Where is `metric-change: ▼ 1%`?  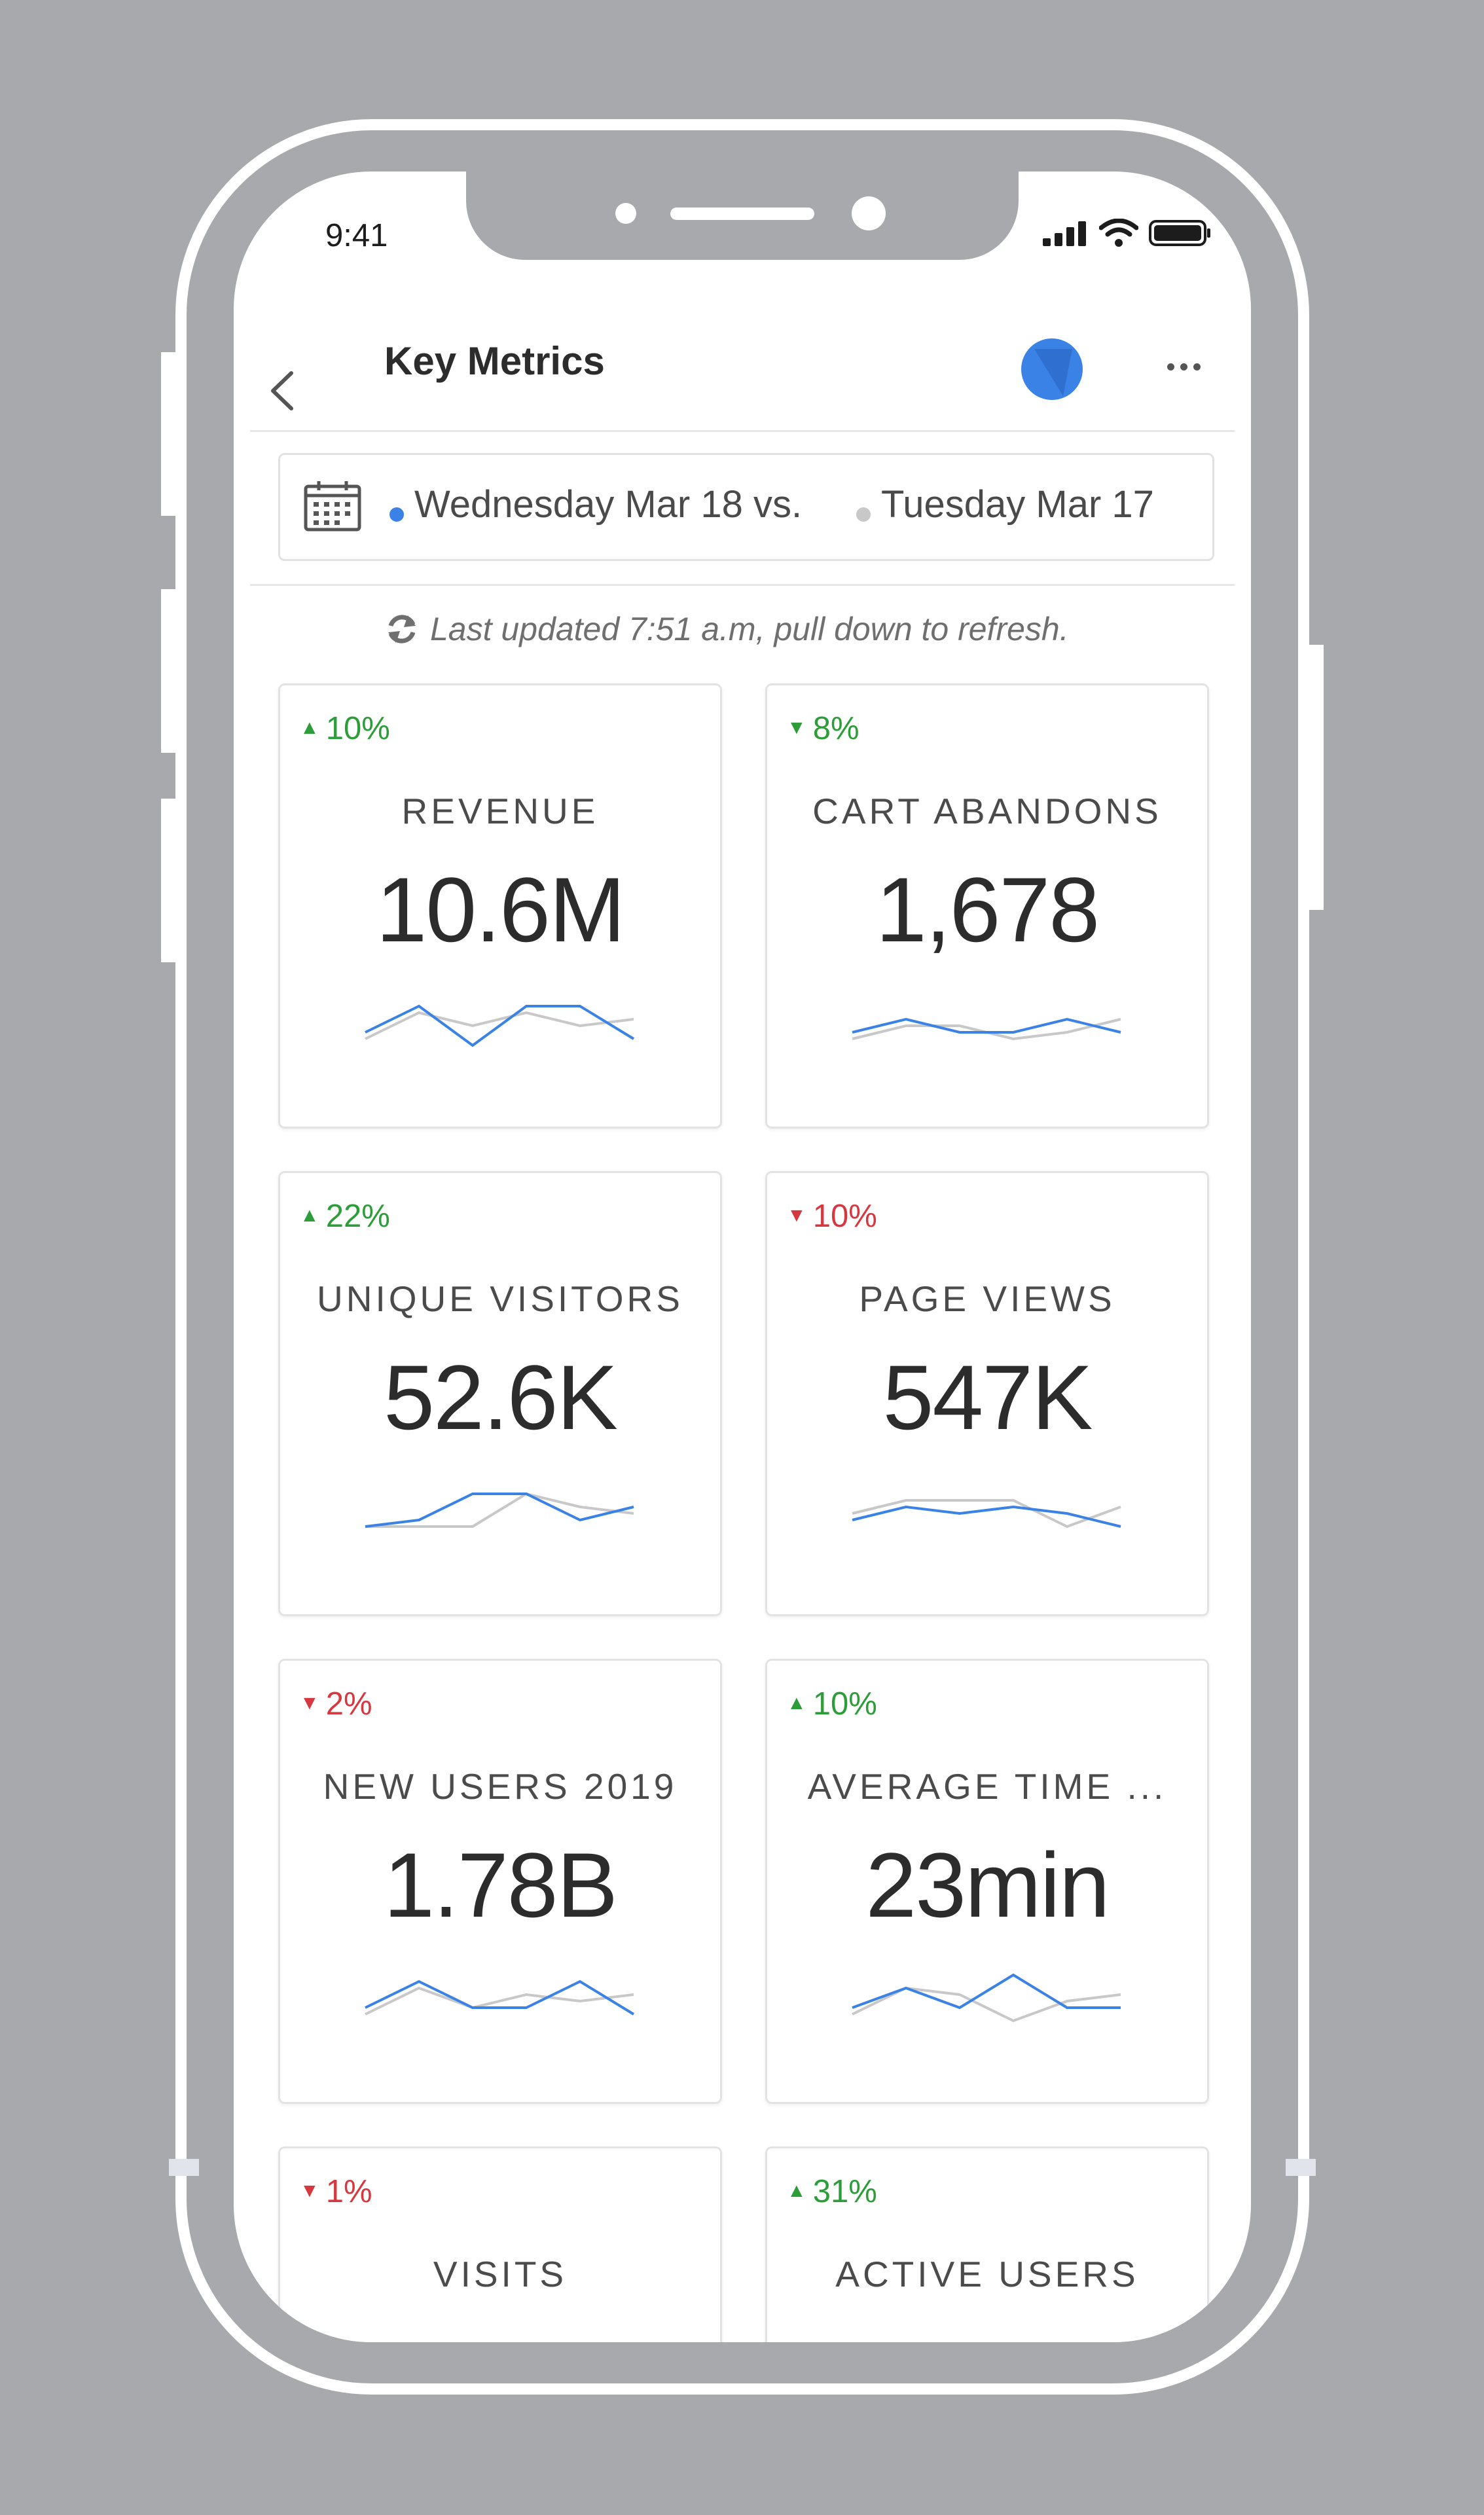 metric-change: ▼ 1% is located at coordinates (336, 2191).